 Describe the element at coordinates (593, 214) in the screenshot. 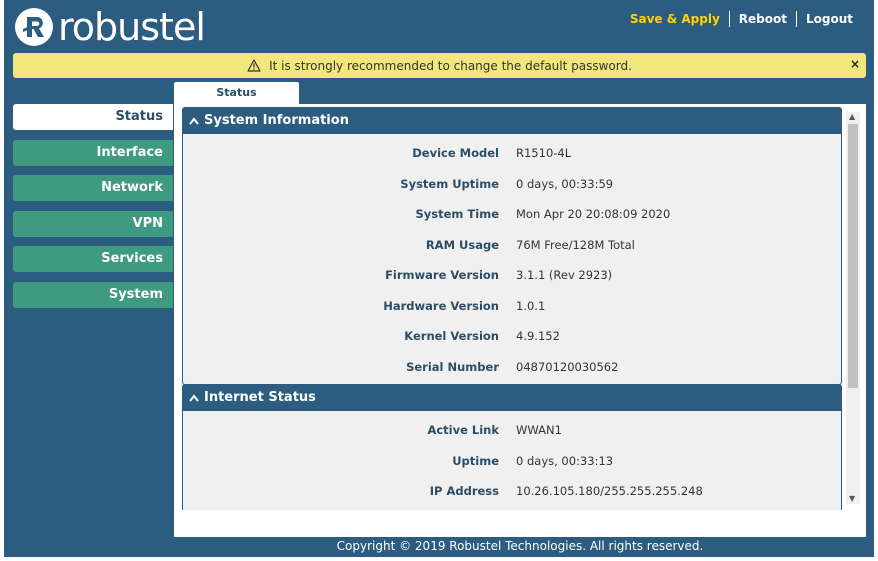

I see `info-value: Mon Apr 20 20:08:09 2020` at that location.